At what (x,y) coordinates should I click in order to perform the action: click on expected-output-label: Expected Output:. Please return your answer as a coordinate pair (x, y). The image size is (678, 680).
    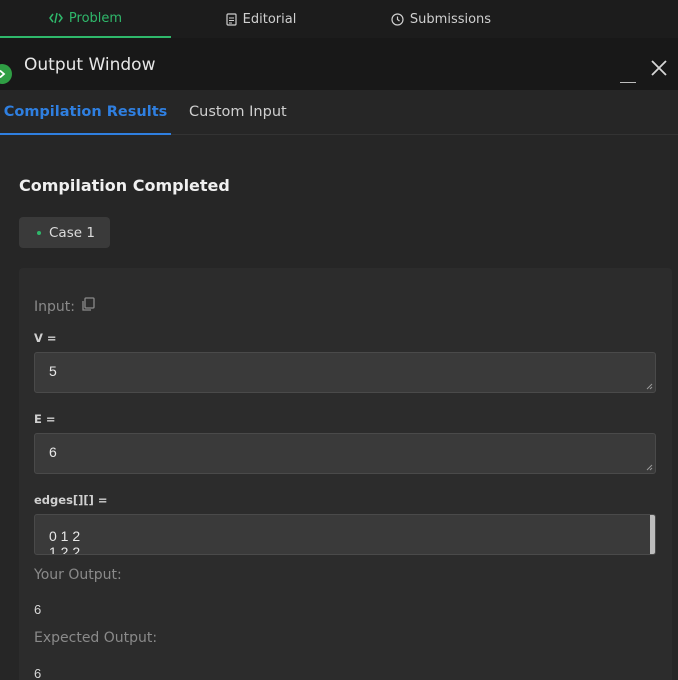
    Looking at the image, I should click on (96, 638).